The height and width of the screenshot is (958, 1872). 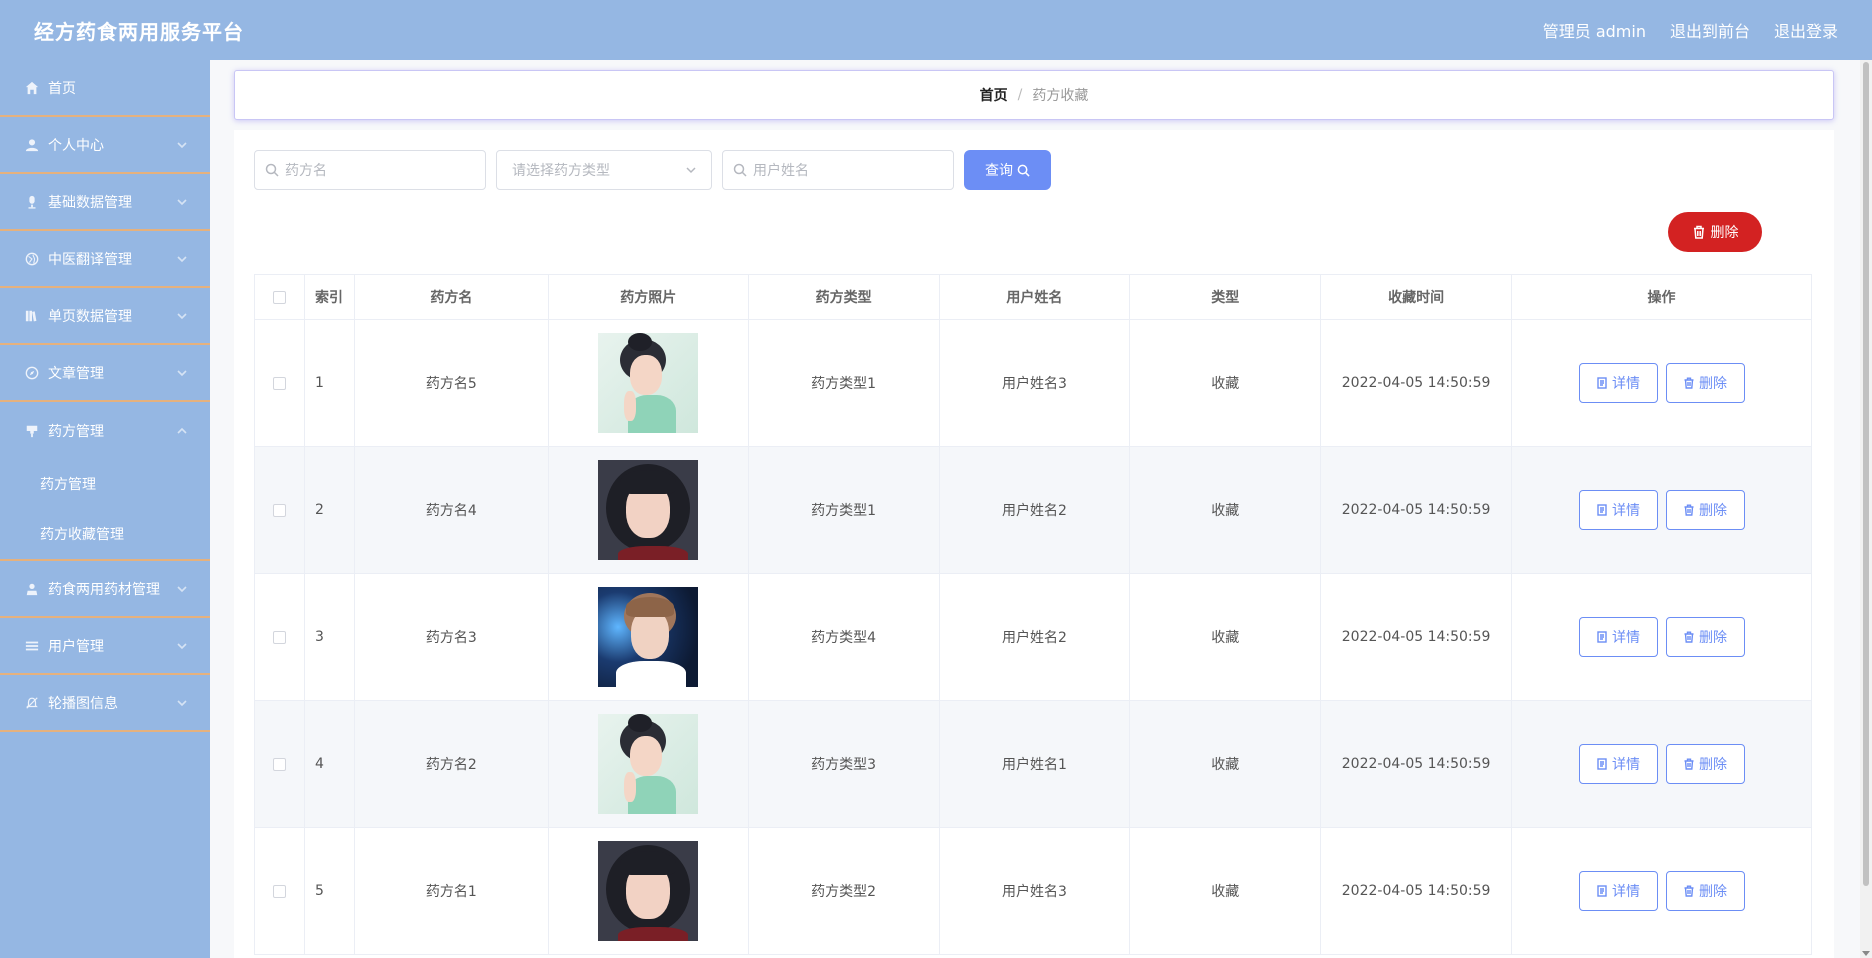 What do you see at coordinates (32, 202) in the screenshot?
I see `mic-icon` at bounding box center [32, 202].